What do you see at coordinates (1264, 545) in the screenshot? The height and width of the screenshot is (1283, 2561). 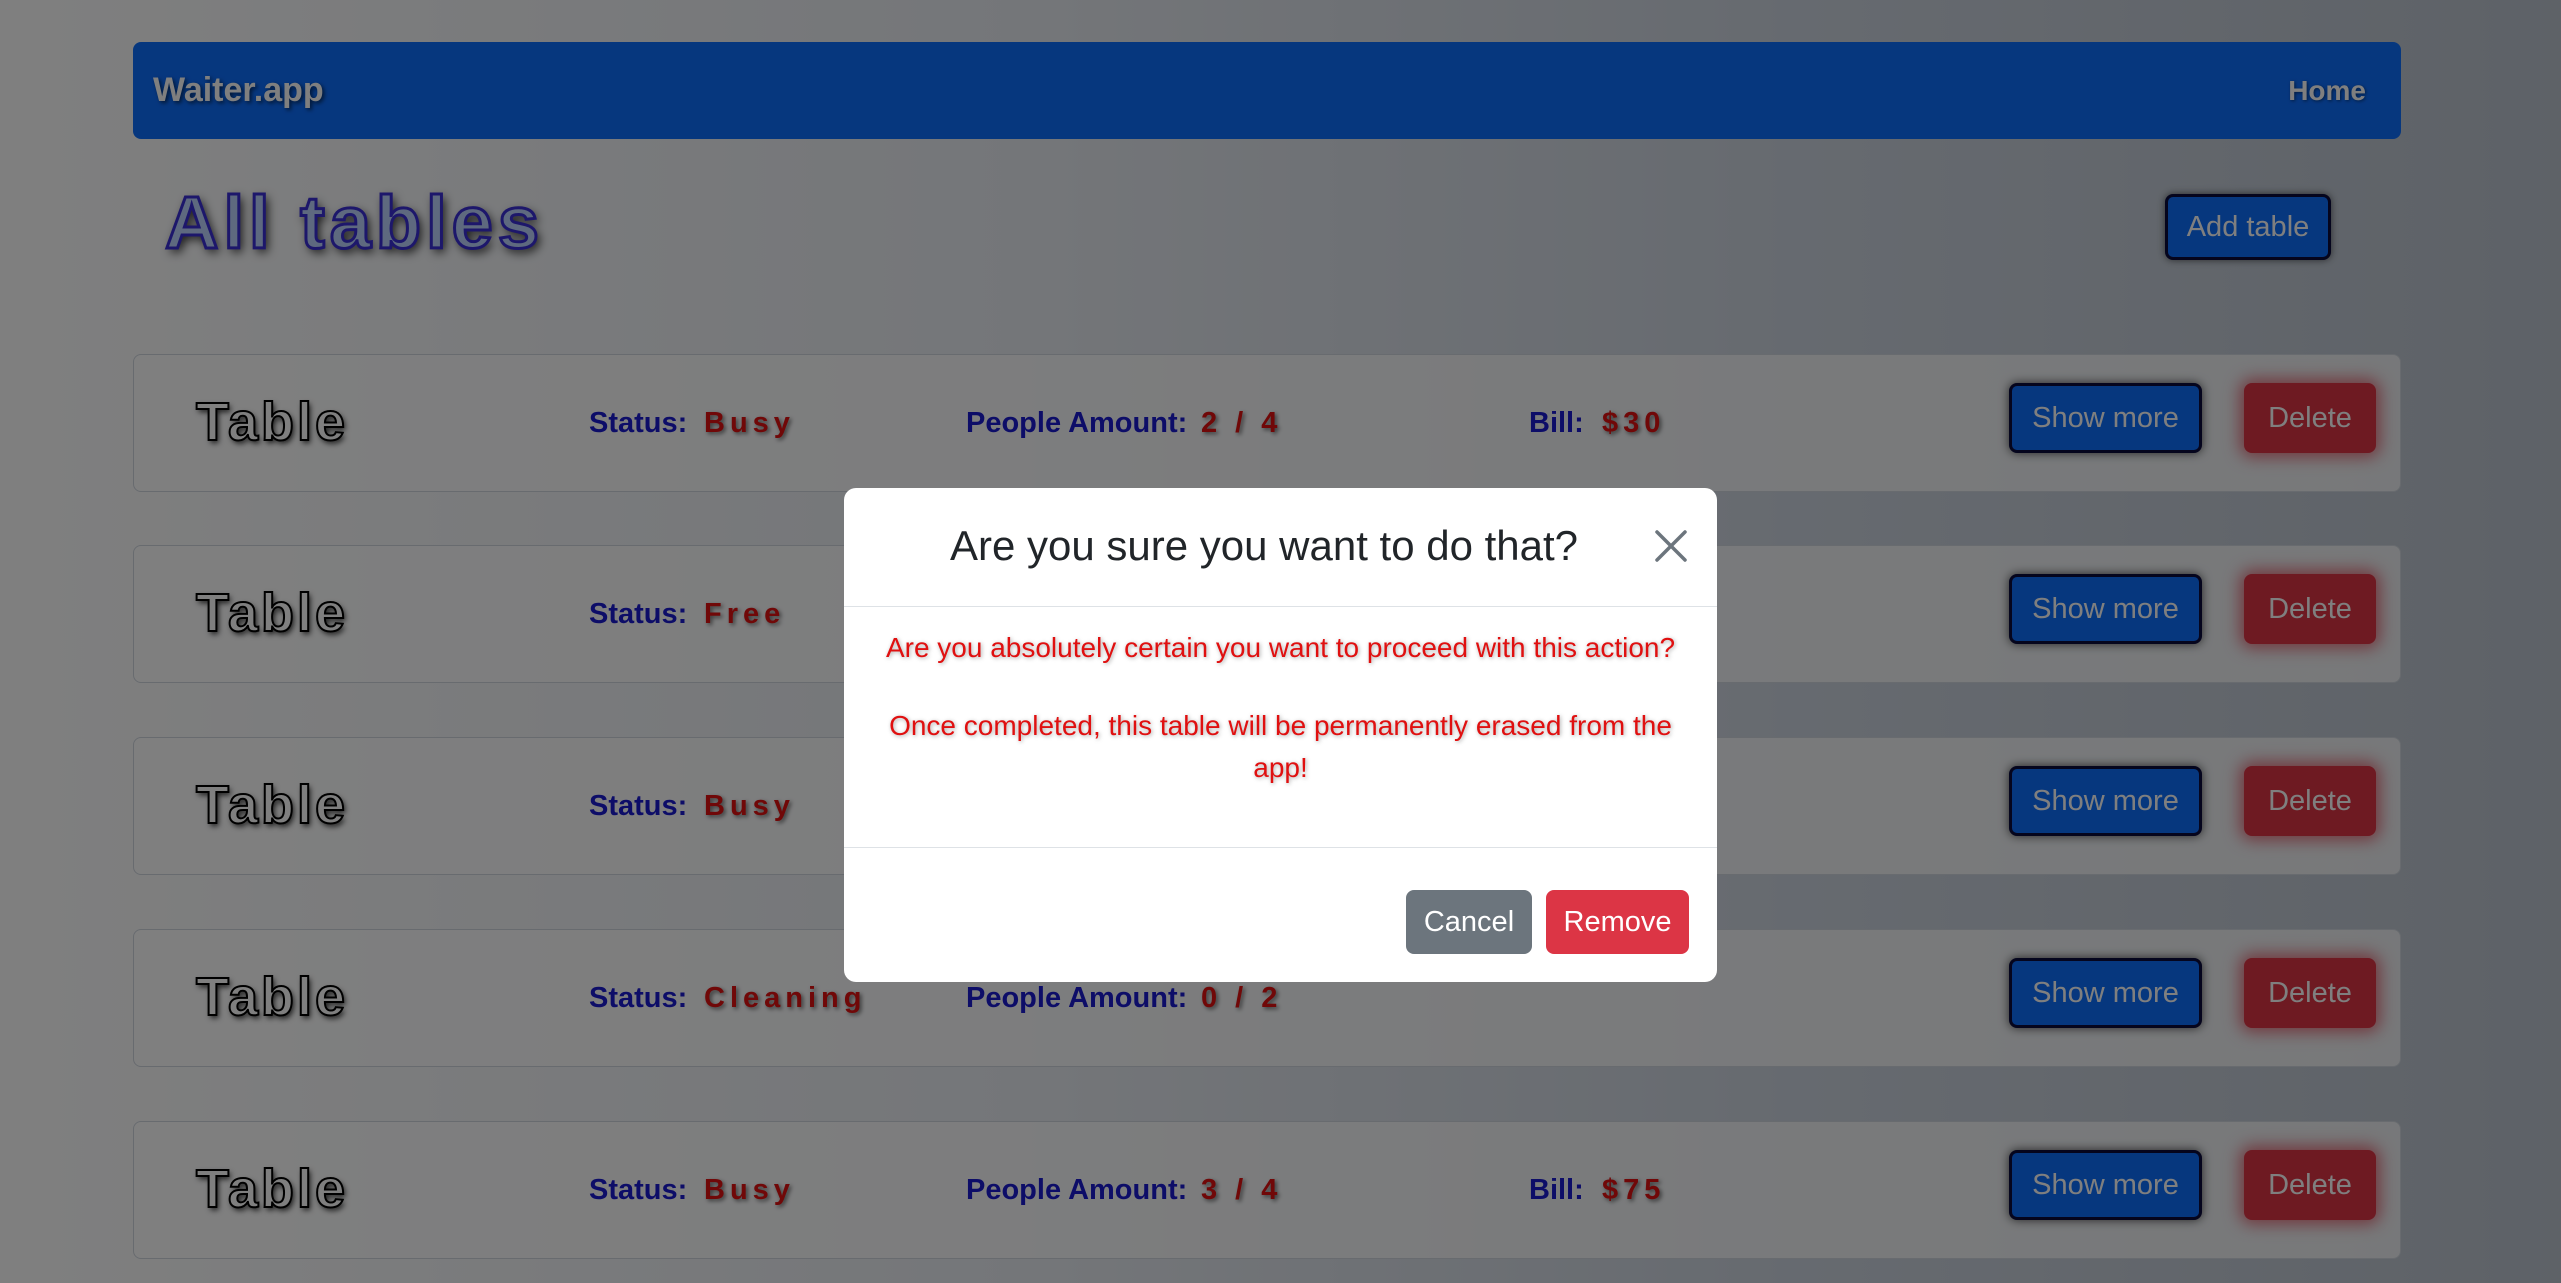 I see `modal-title: Are you sure you want to do that?` at bounding box center [1264, 545].